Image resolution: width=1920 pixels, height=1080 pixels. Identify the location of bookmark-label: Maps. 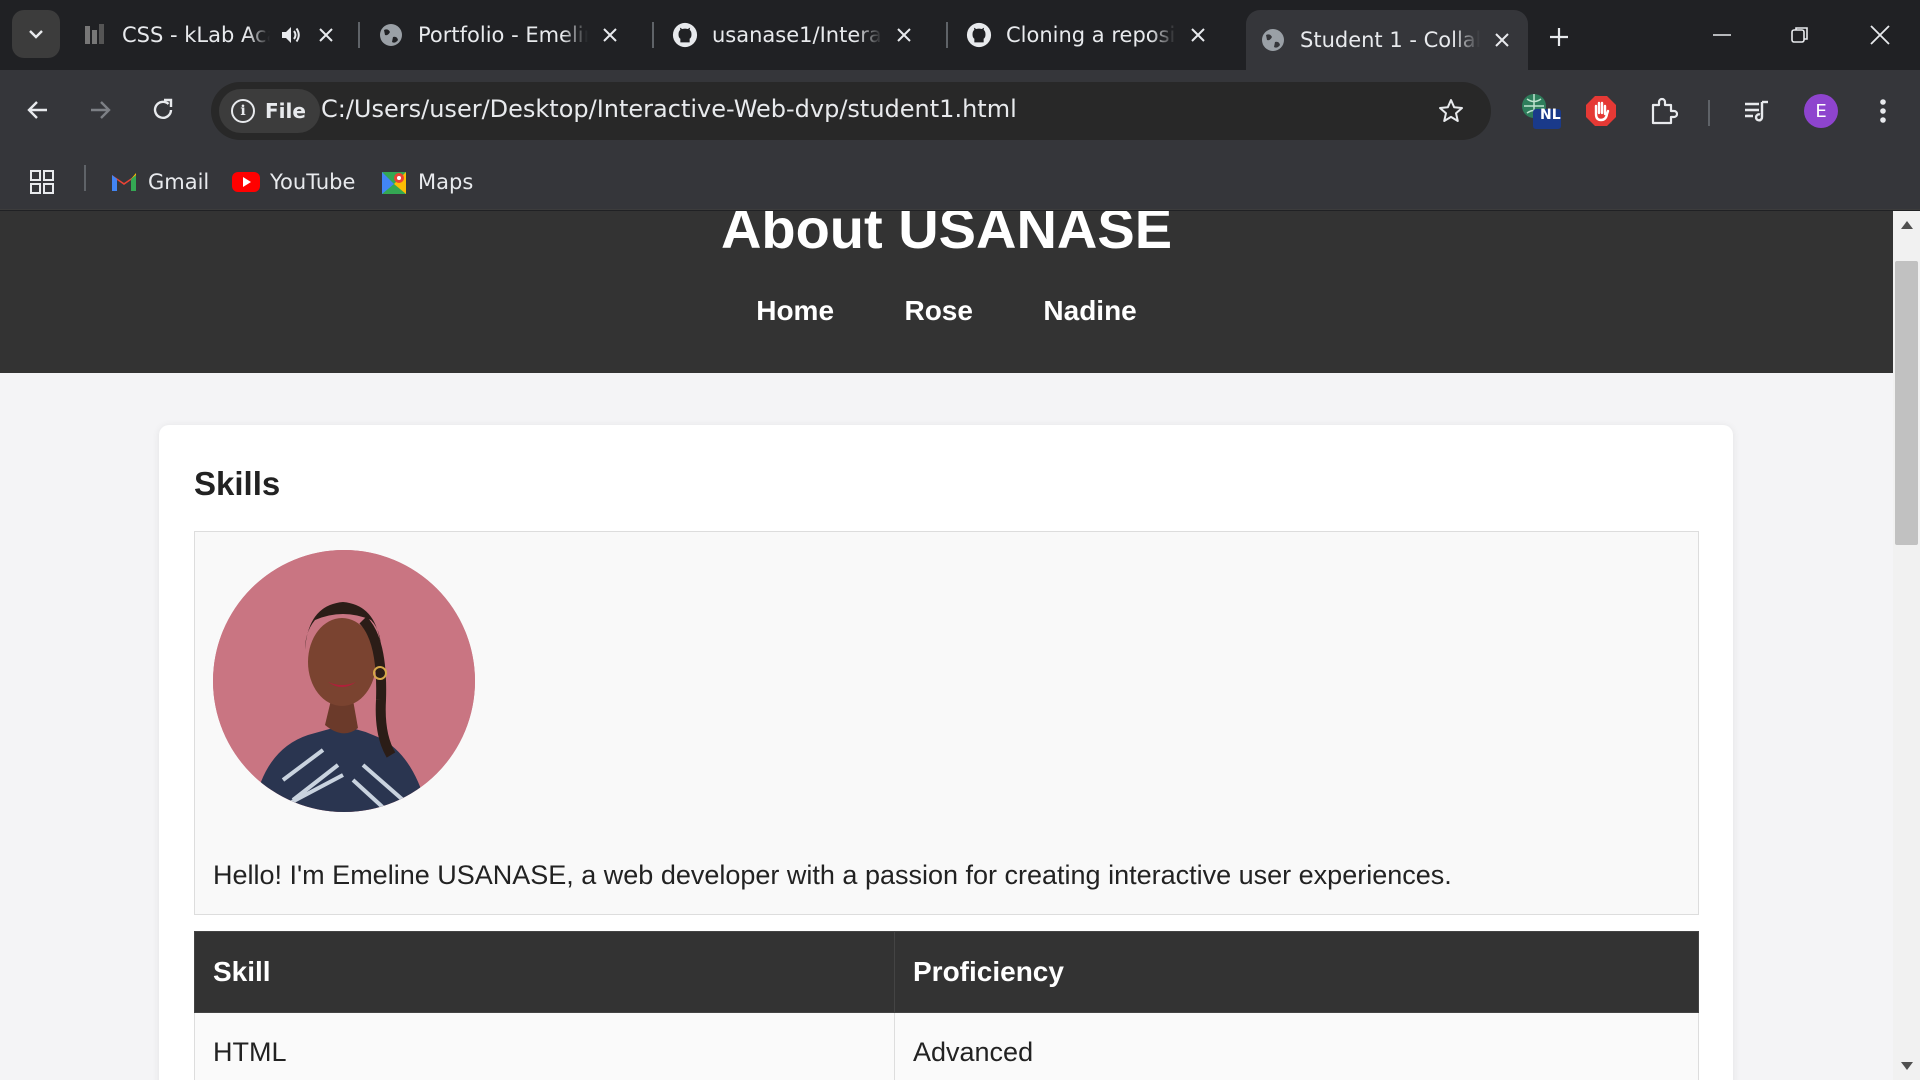
(446, 182).